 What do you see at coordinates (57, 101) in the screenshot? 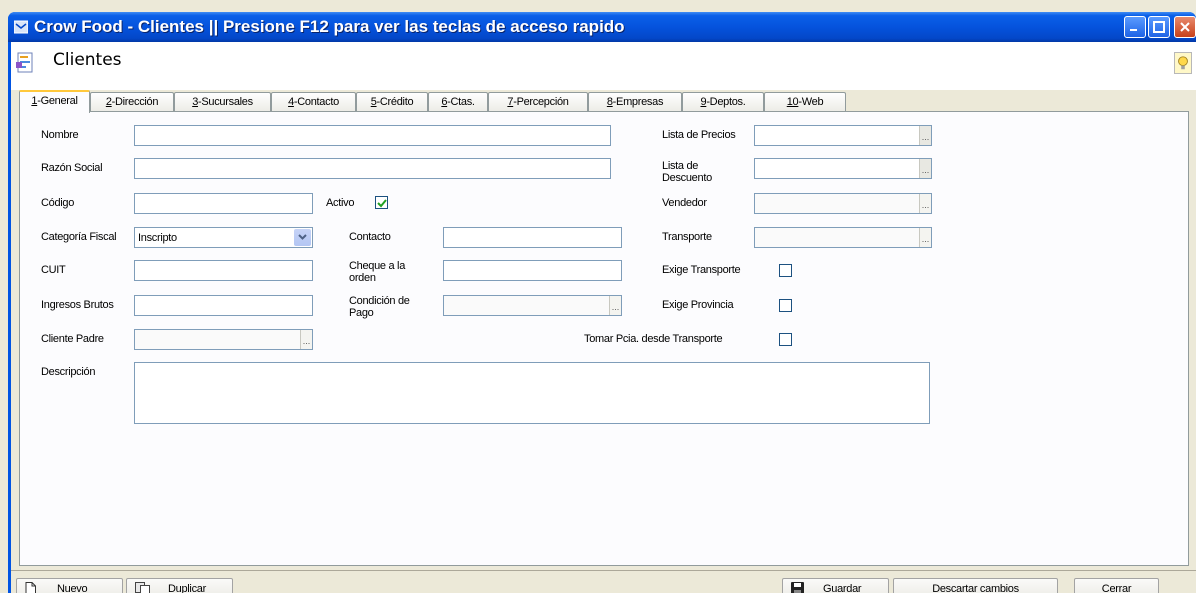
I see `tab-label: -General` at bounding box center [57, 101].